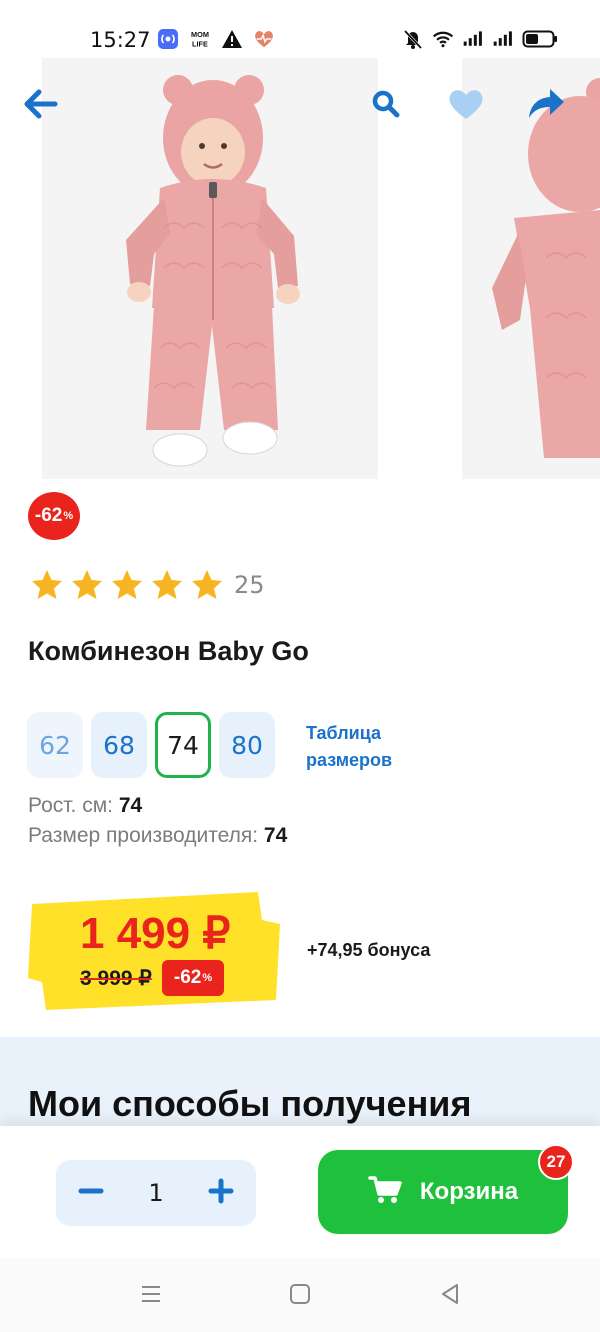  I want to click on manufacturer-size-value: 74, so click(275, 835).